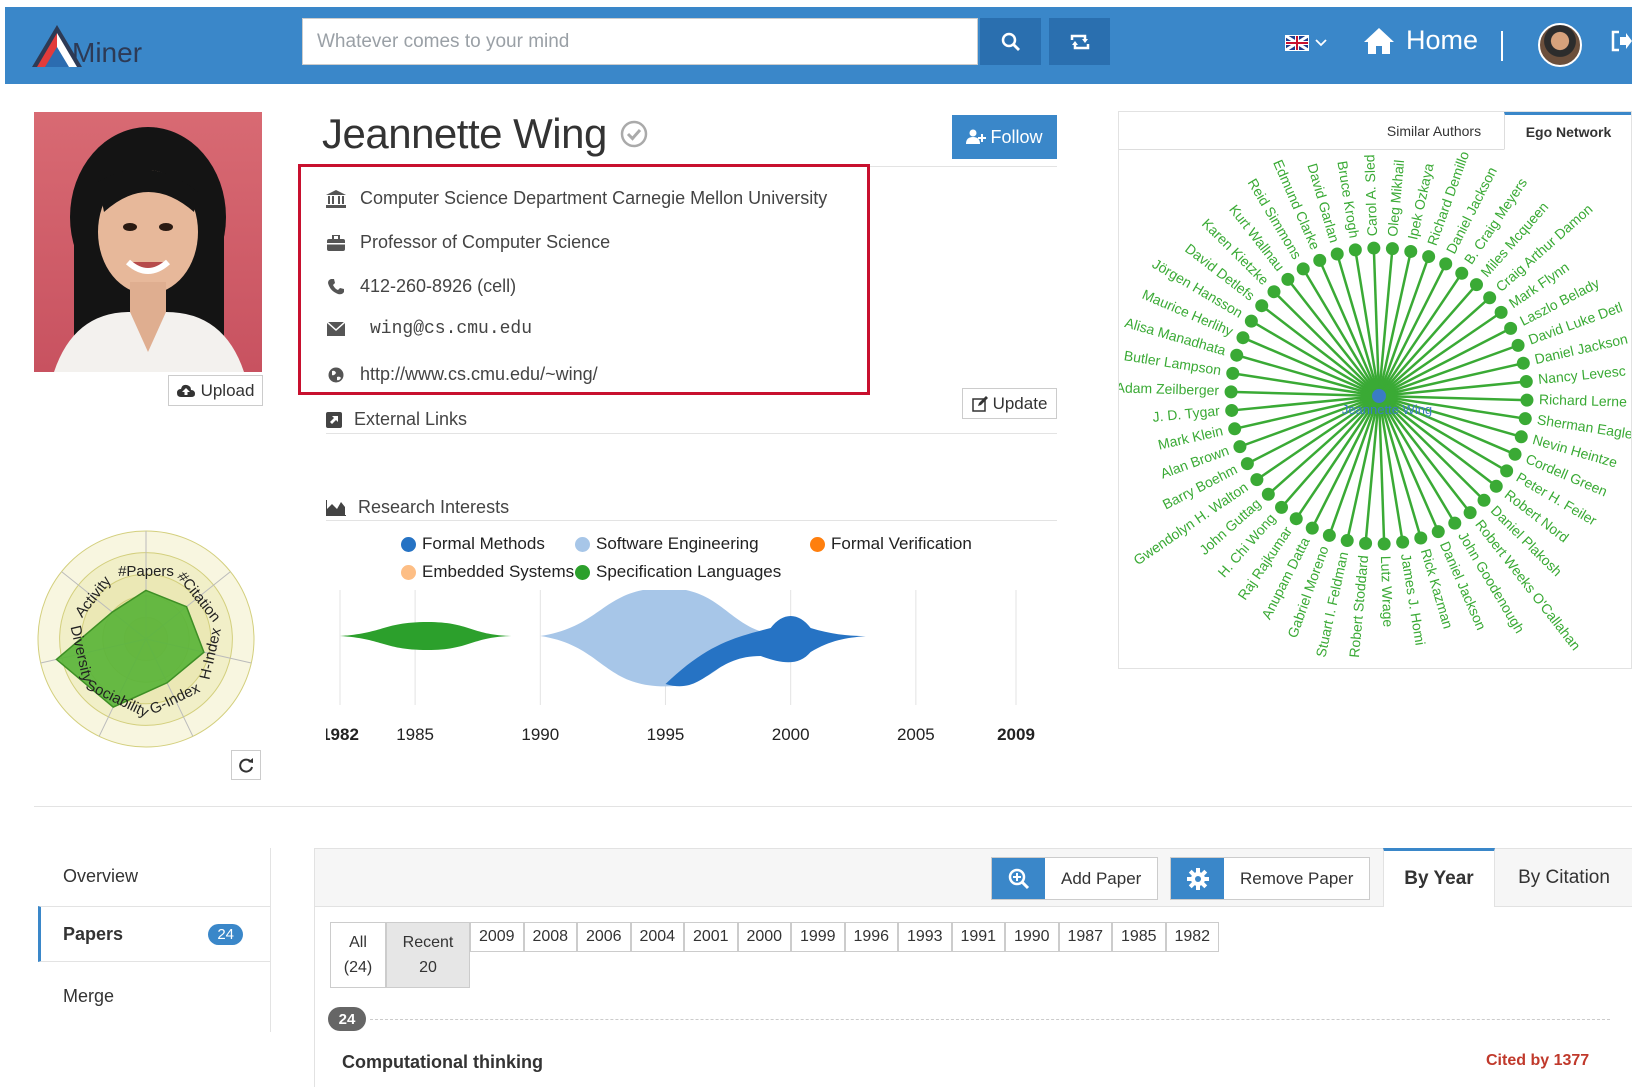  Describe the element at coordinates (818, 937) in the screenshot. I see `year-filter-1999: 1999` at that location.